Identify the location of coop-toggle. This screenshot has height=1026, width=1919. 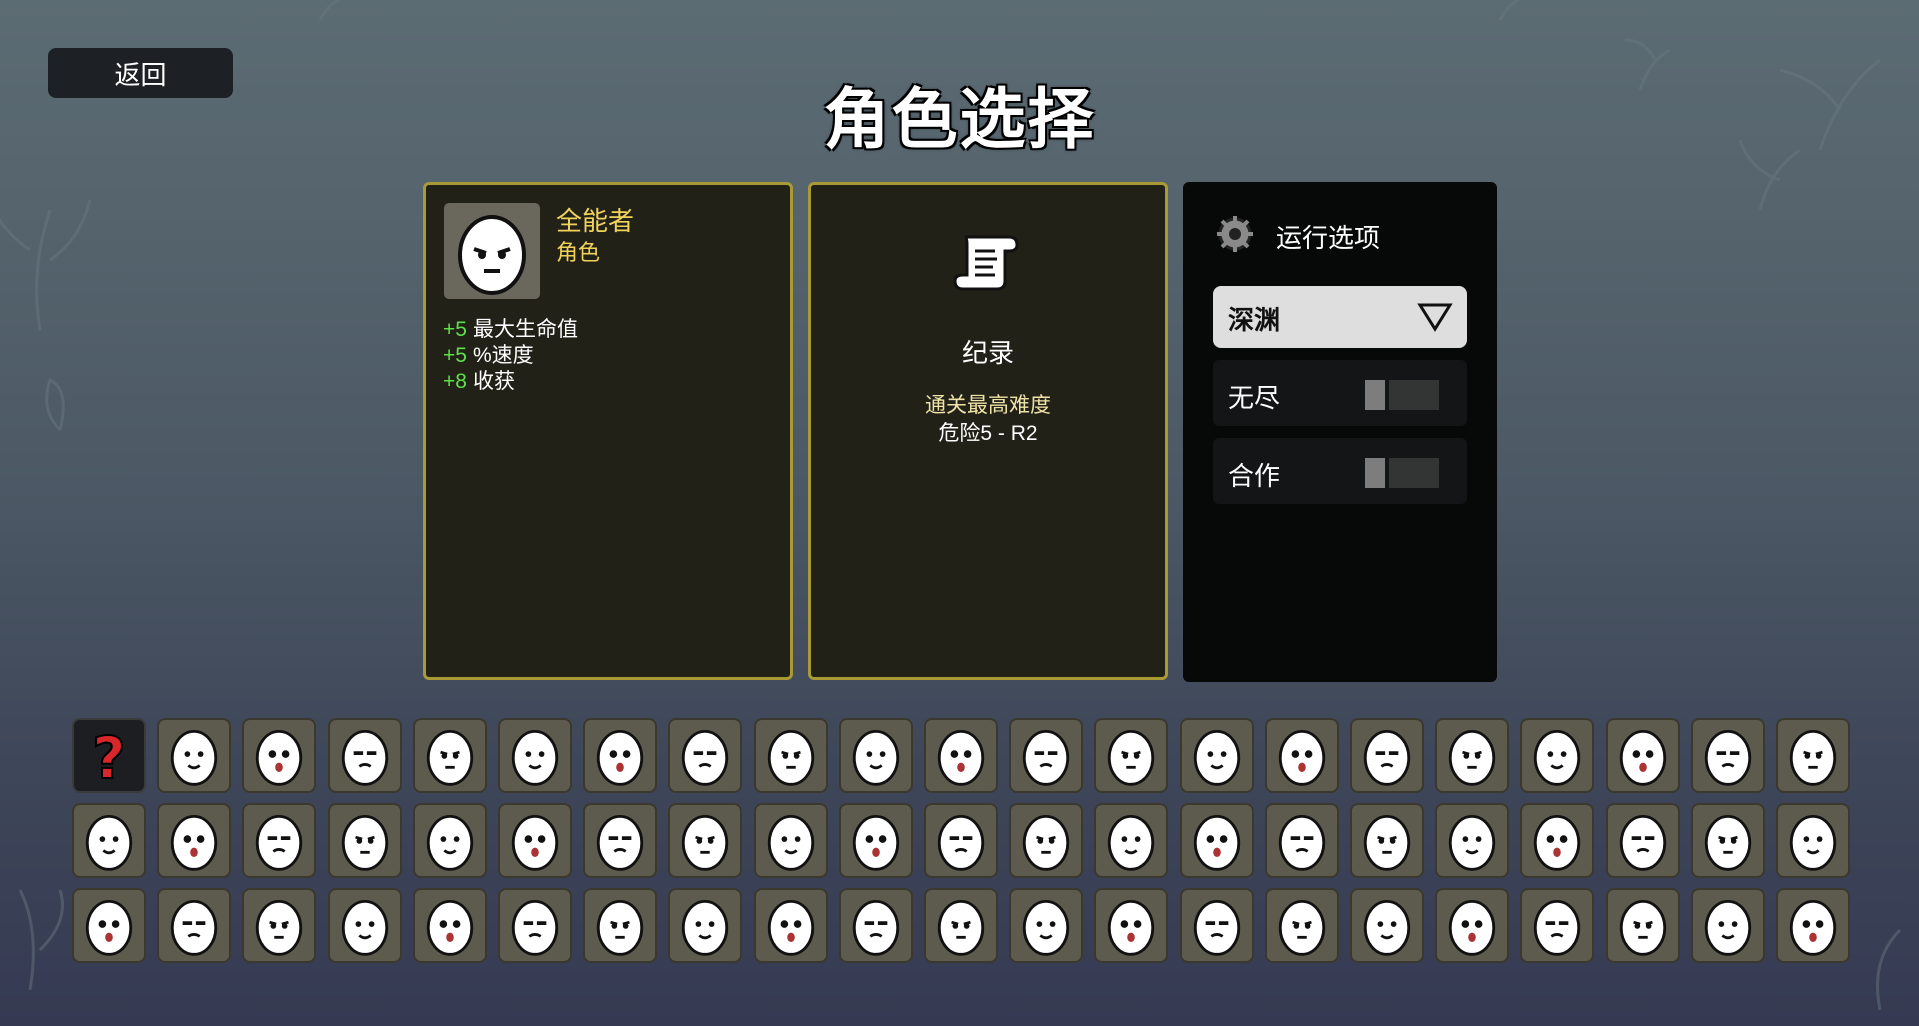
(1402, 473).